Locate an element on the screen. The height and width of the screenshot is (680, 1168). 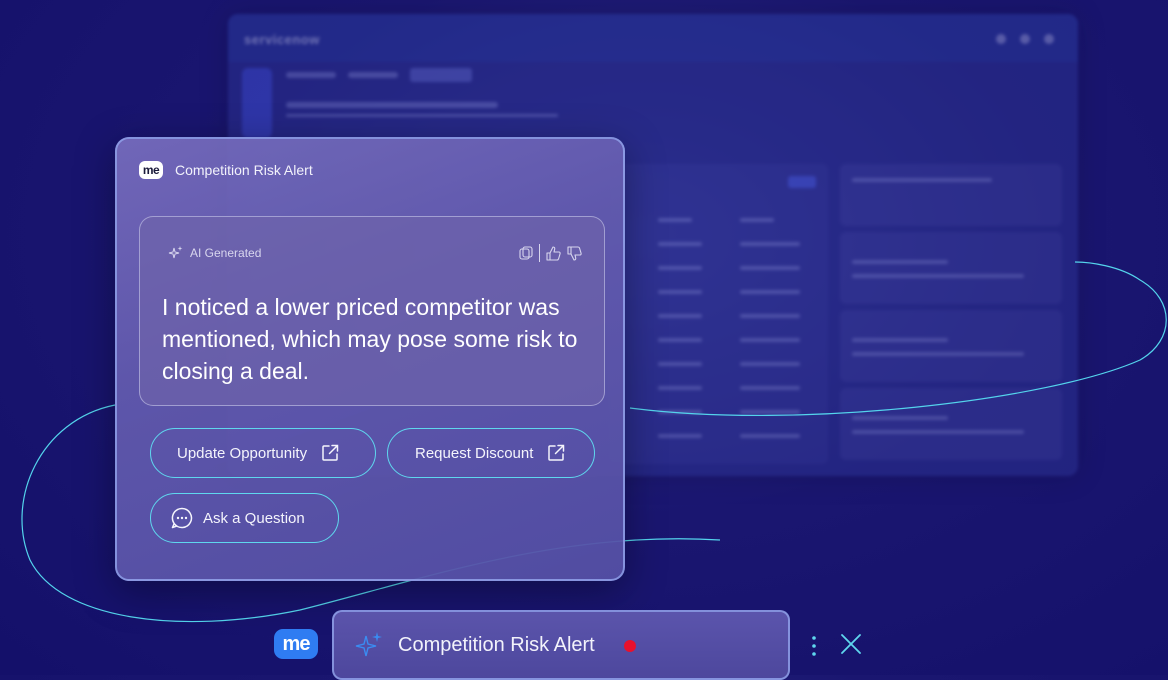
decorative-curve-right is located at coordinates (898, 339).